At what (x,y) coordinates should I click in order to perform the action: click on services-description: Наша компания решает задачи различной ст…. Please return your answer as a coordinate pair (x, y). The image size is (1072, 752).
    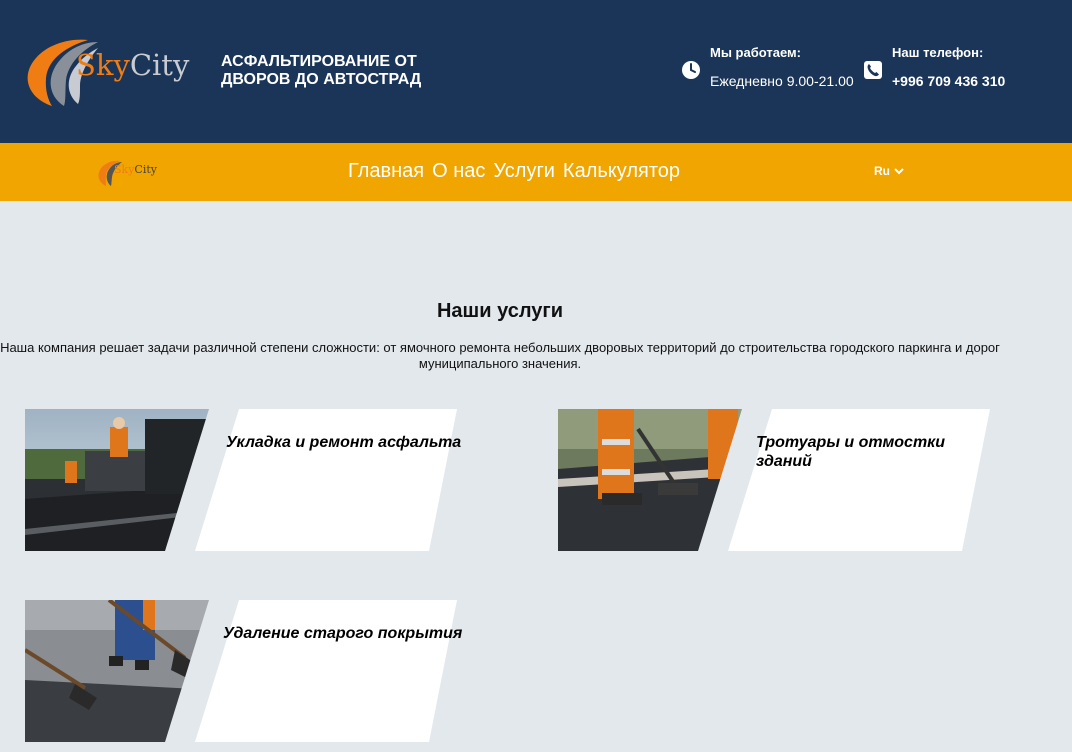
    Looking at the image, I should click on (500, 355).